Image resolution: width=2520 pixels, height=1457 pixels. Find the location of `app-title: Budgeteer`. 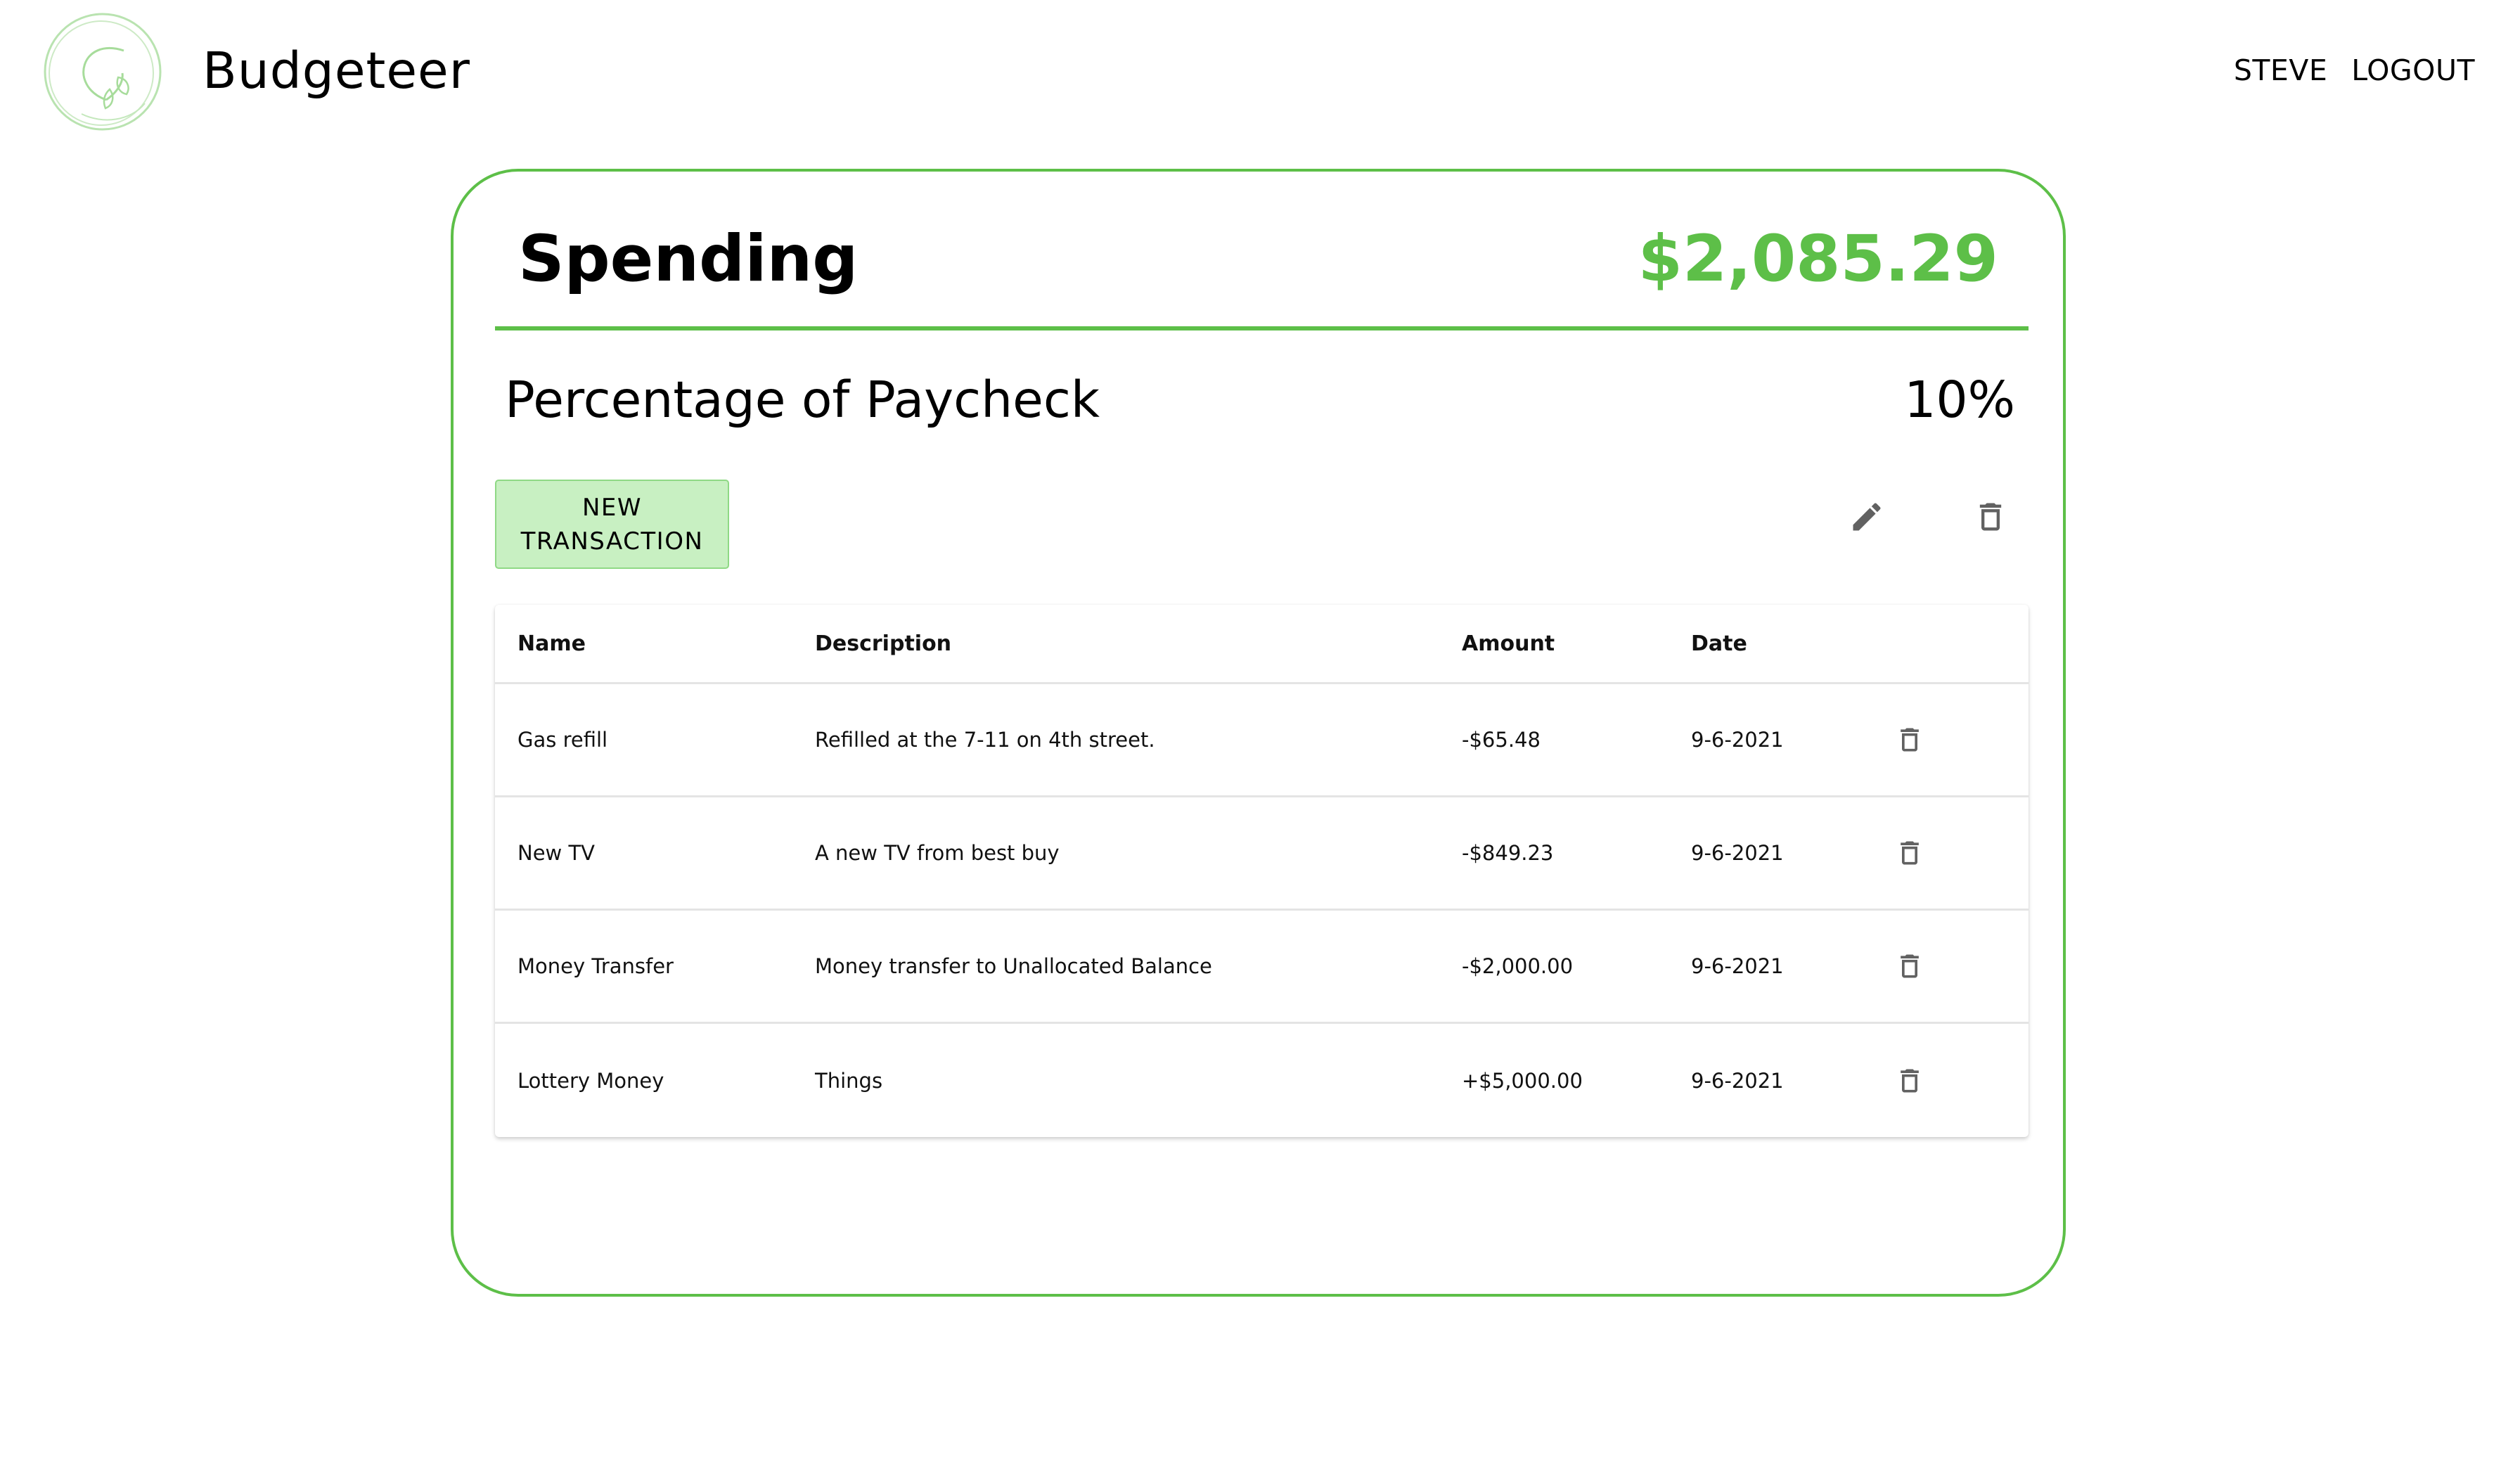

app-title: Budgeteer is located at coordinates (336, 70).